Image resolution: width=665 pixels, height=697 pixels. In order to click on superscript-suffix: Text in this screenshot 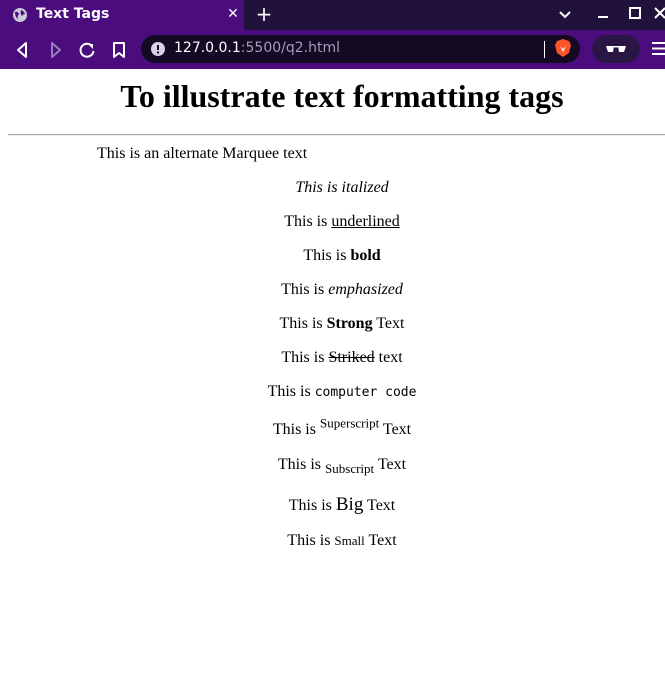, I will do `click(395, 429)`.